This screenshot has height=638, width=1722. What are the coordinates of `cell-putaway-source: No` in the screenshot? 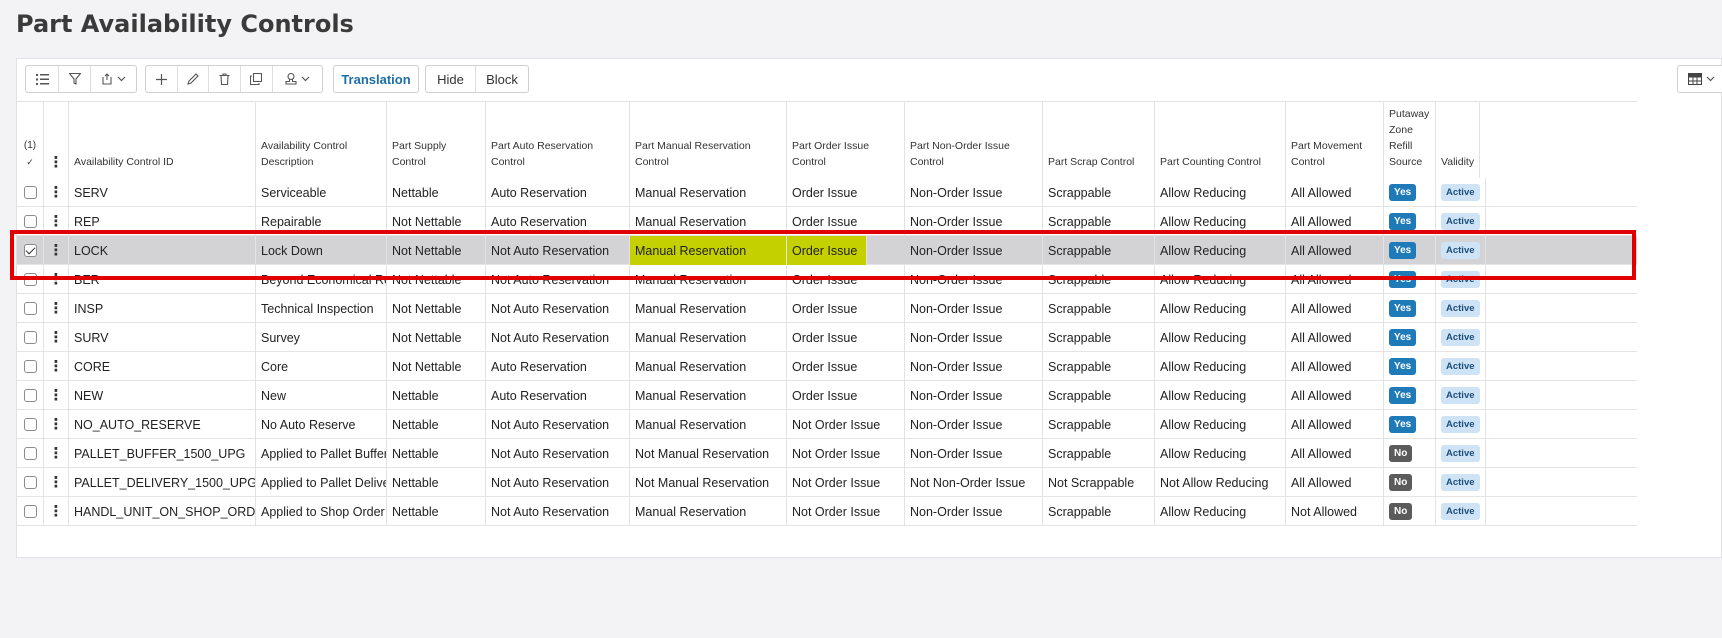 It's located at (1410, 453).